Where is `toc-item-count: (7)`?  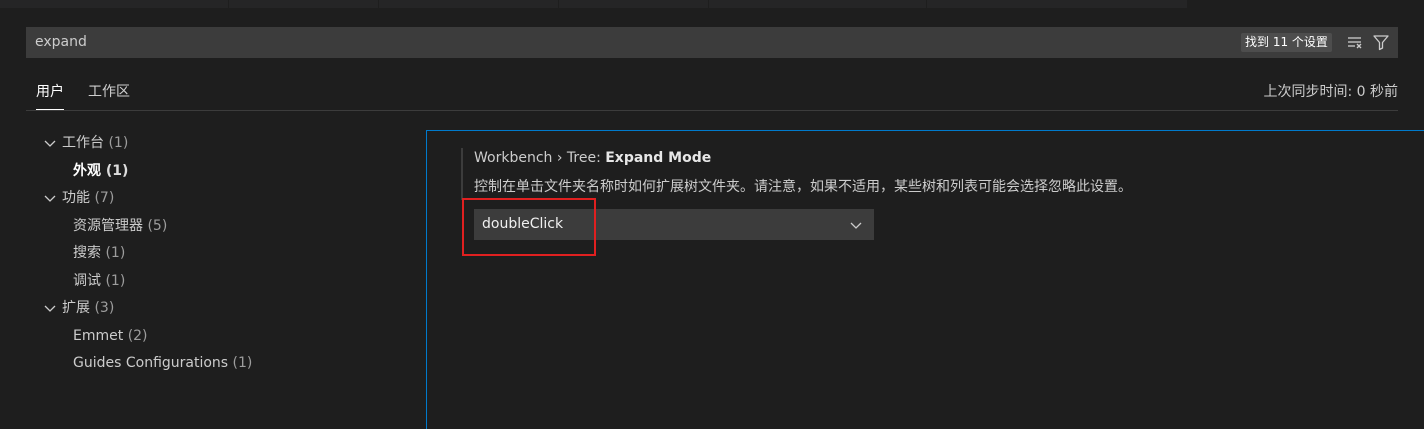 toc-item-count: (7) is located at coordinates (104, 198).